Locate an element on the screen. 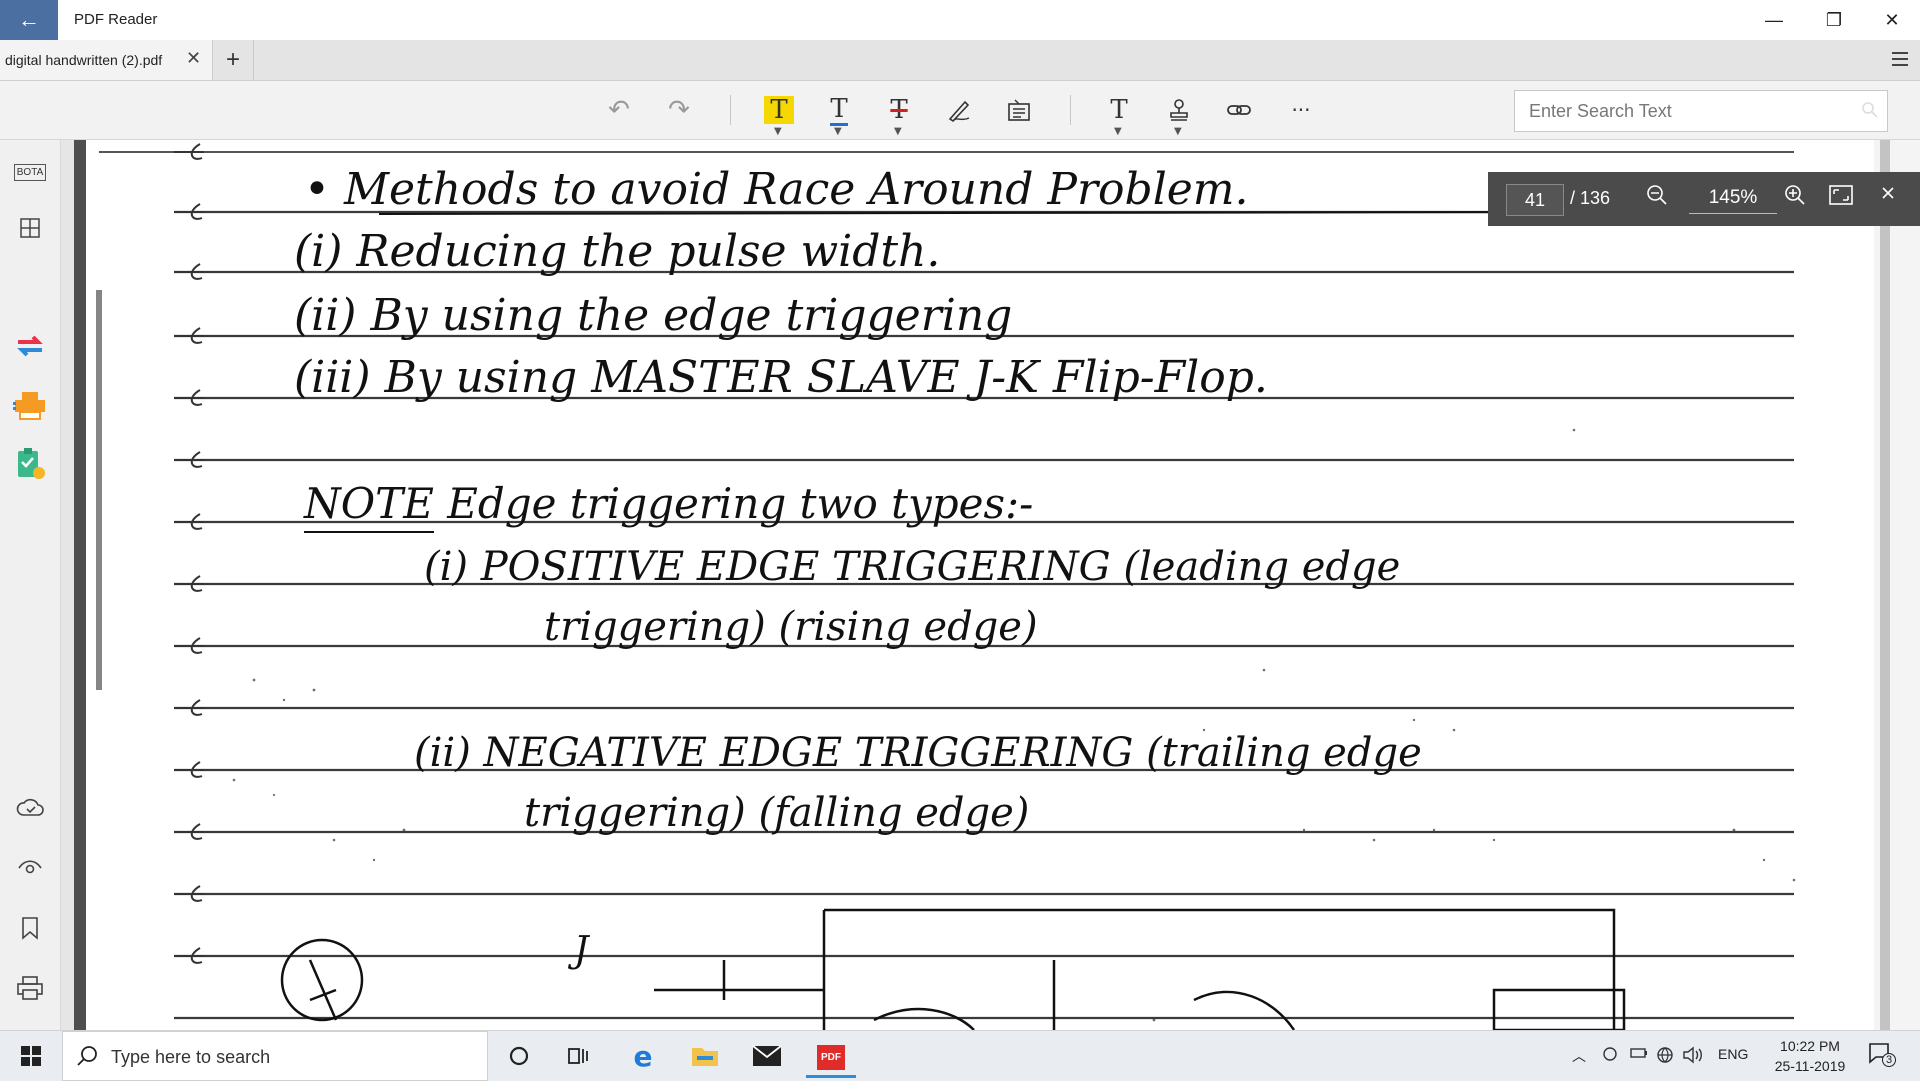  note-icon is located at coordinates (1019, 110).